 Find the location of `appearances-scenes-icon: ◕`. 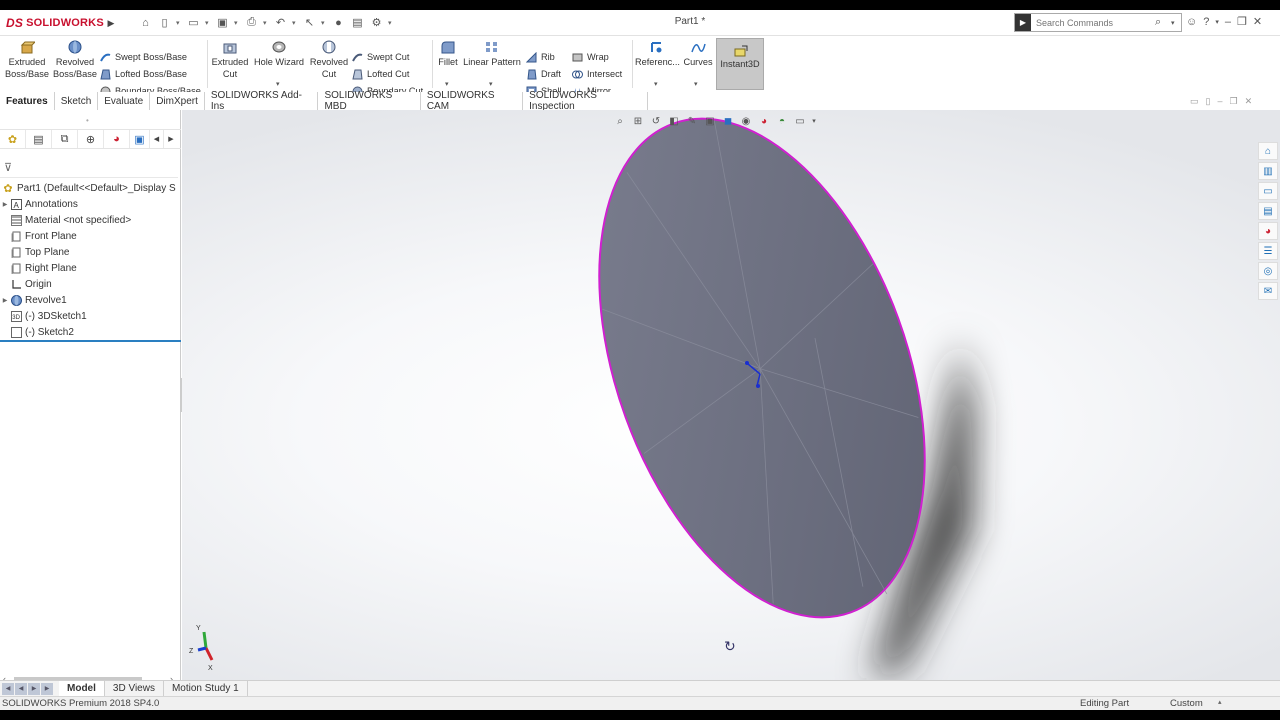

appearances-scenes-icon: ◕ is located at coordinates (1268, 231).